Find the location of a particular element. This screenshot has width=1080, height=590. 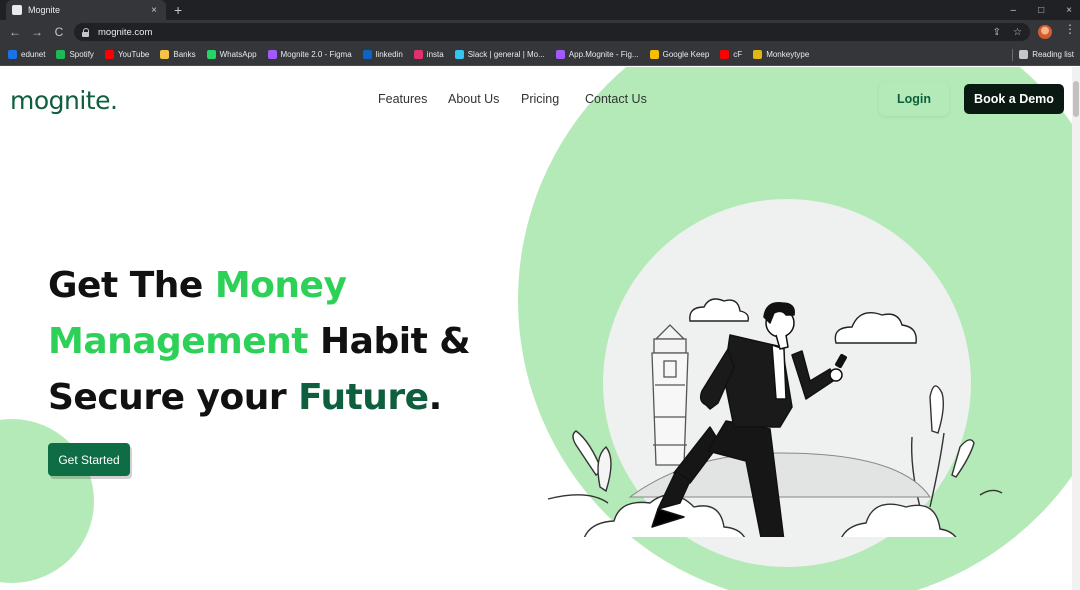

bookmark-item: cF is located at coordinates (731, 54).